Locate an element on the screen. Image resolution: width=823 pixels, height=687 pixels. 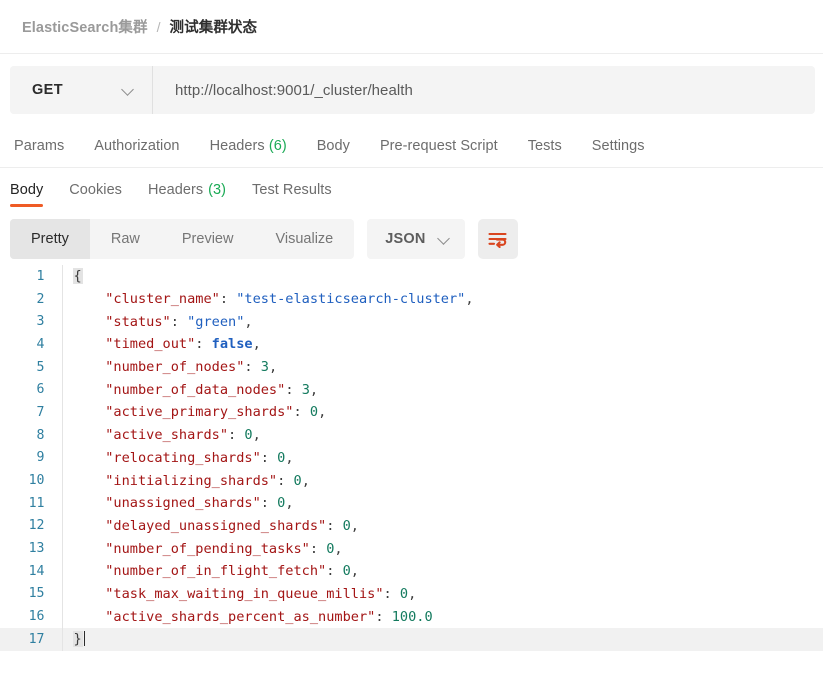
tab-label: Settings is located at coordinates (618, 145).